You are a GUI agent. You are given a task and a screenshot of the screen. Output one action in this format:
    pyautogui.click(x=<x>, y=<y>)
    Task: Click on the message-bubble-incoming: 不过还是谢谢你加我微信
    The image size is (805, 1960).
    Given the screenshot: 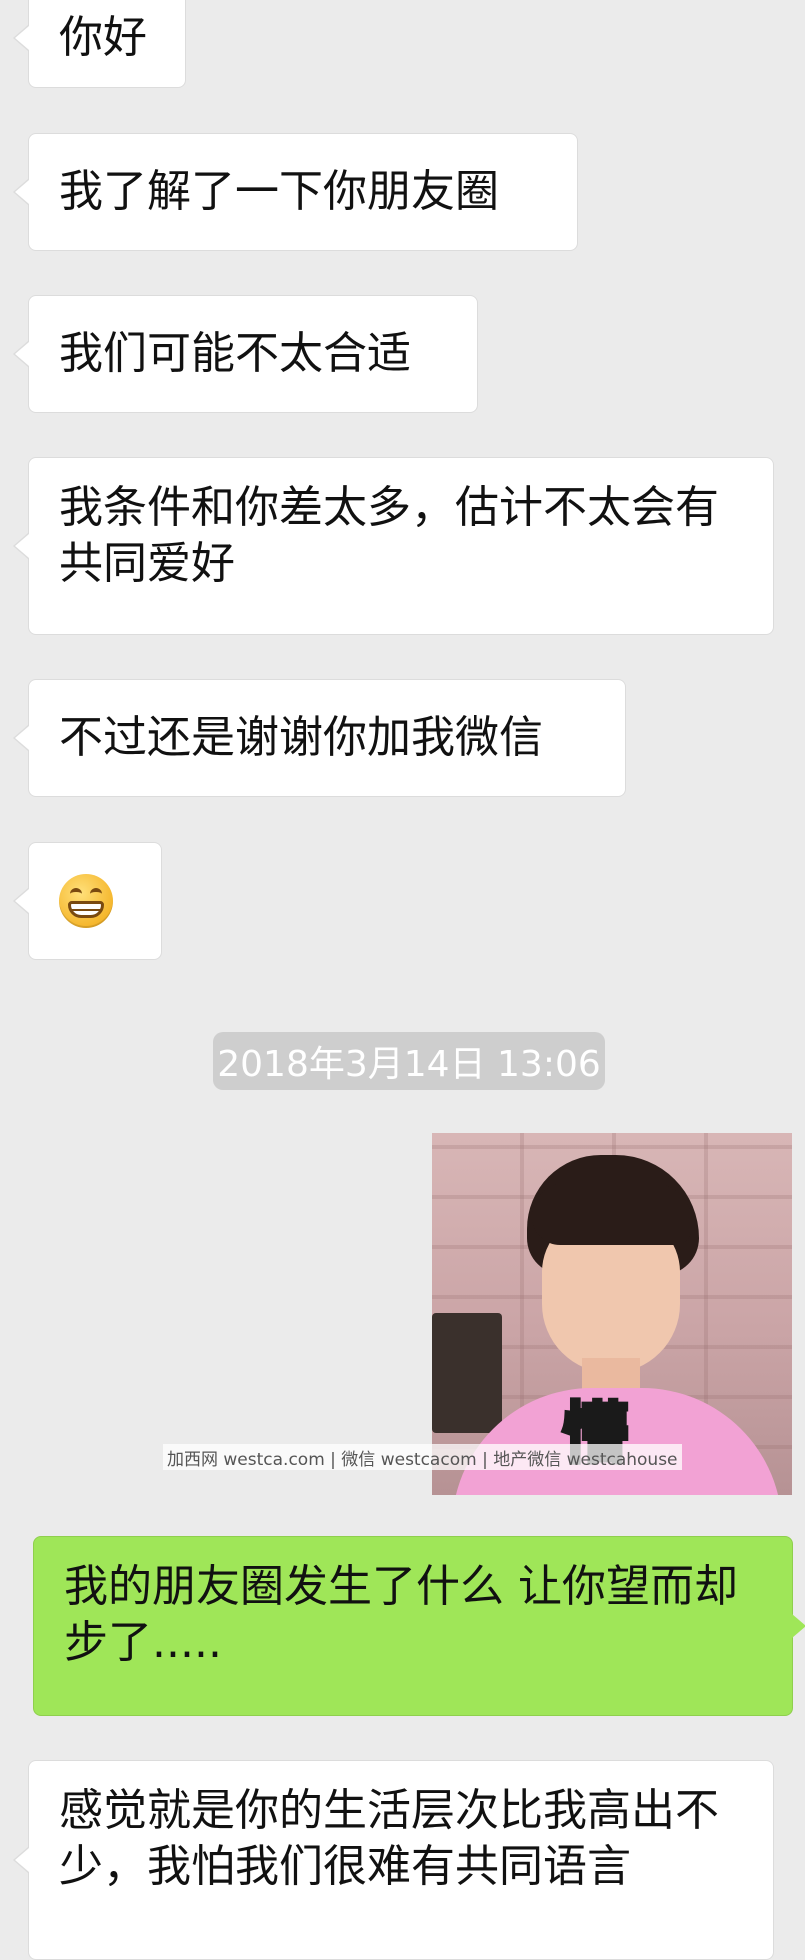 What is the action you would take?
    pyautogui.click(x=319, y=738)
    